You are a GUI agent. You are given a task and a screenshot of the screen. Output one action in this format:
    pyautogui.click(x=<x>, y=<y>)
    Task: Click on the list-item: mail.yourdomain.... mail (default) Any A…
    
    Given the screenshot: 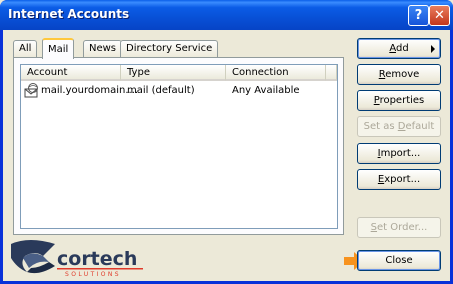 What is the action you would take?
    pyautogui.click(x=179, y=91)
    